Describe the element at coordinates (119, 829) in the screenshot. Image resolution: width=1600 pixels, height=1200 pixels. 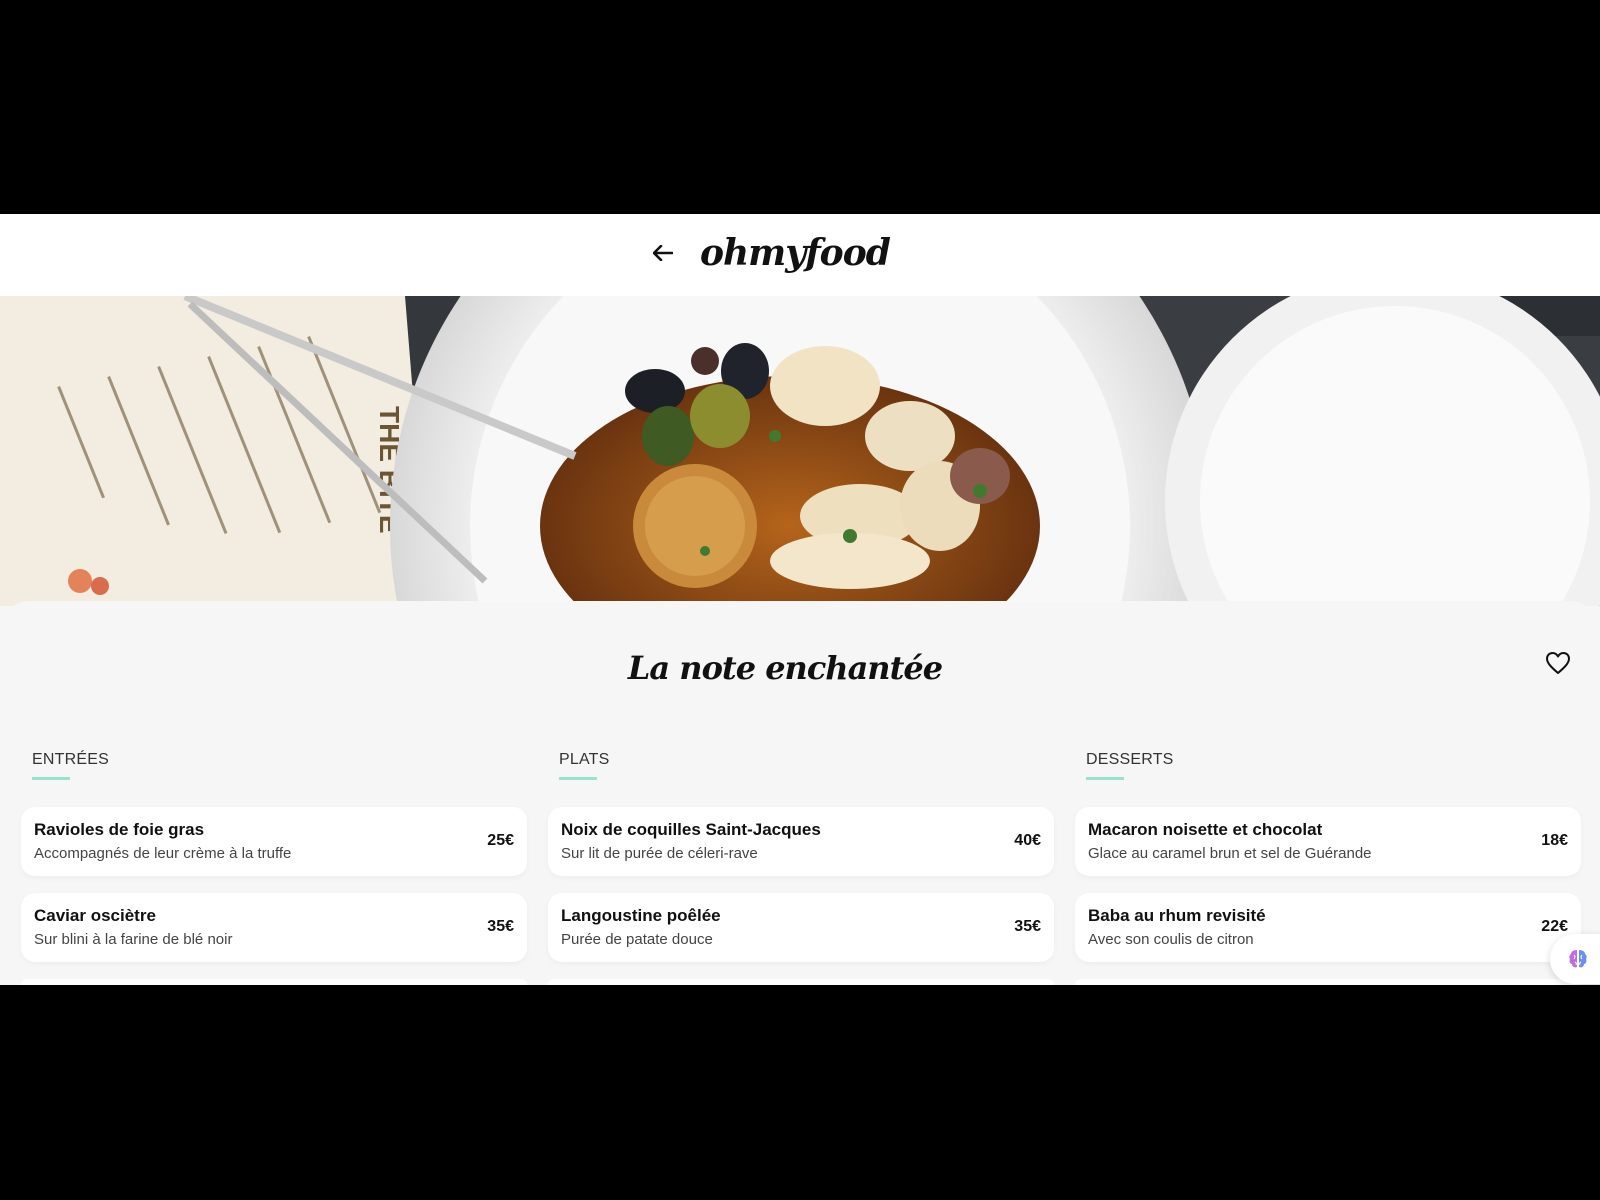
I see `dish-name: Ravioles de foie gras` at that location.